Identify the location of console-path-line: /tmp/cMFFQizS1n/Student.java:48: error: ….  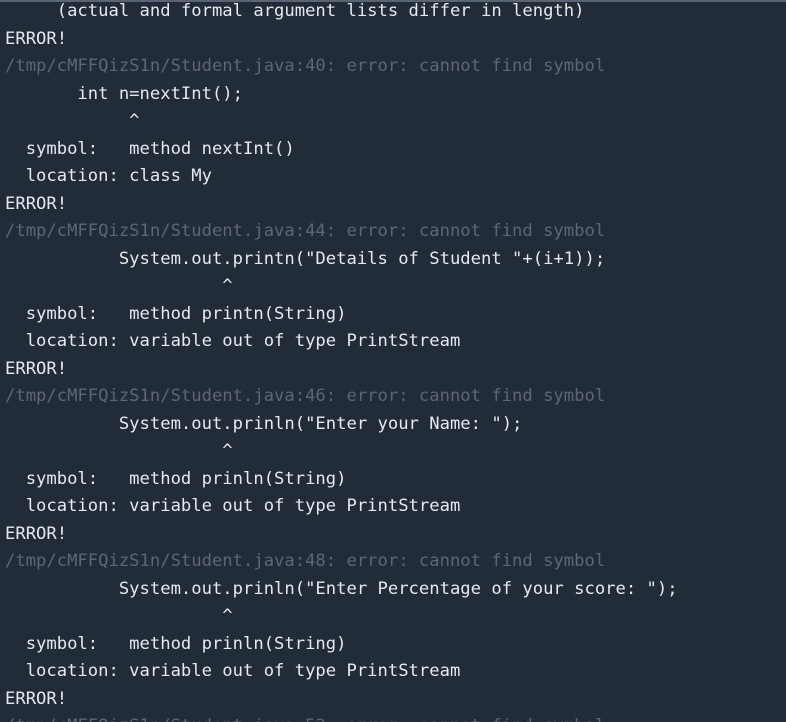
(305, 561).